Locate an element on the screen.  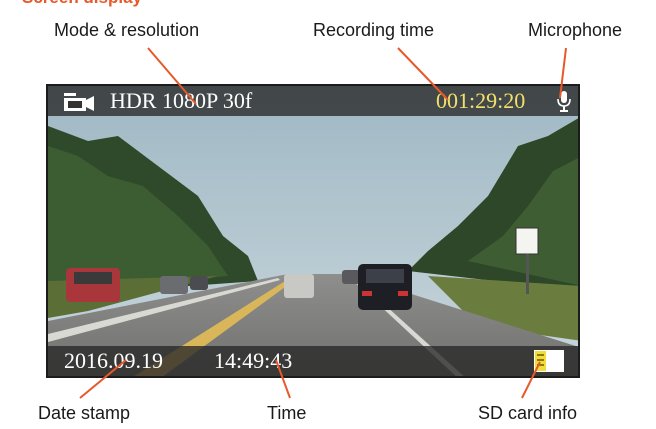
sd-card-icon is located at coordinates (549, 361).